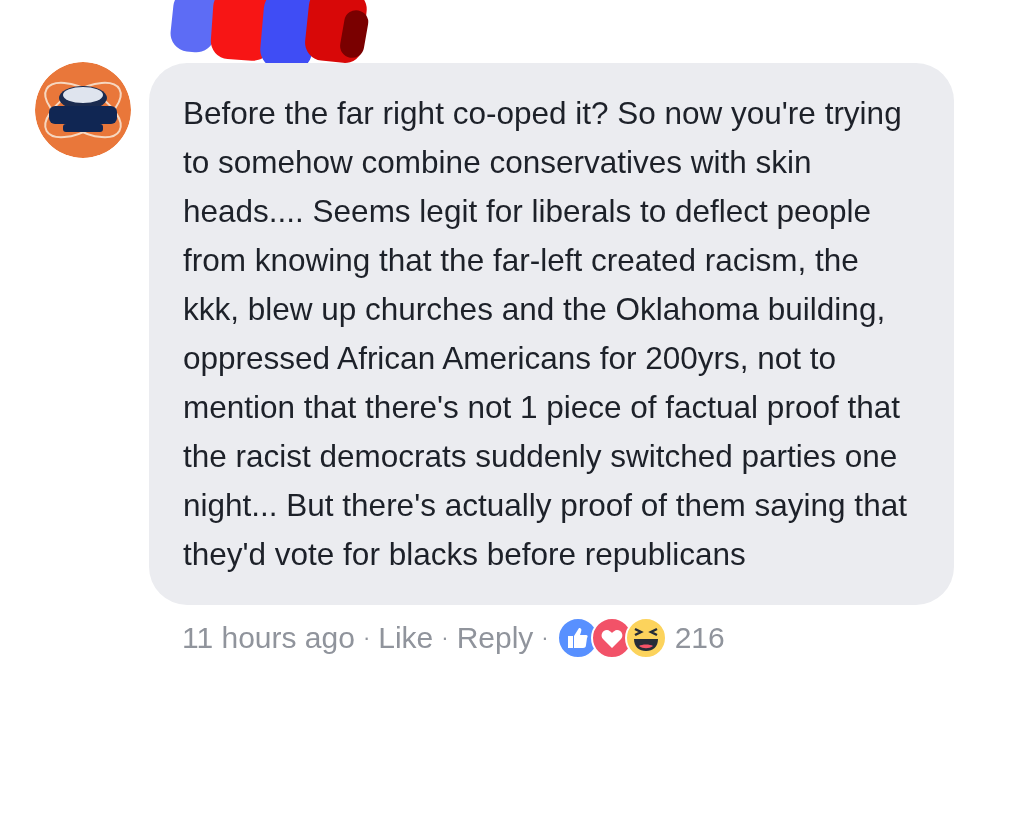 This screenshot has width=1024, height=821. I want to click on reaction-count: 216, so click(699, 638).